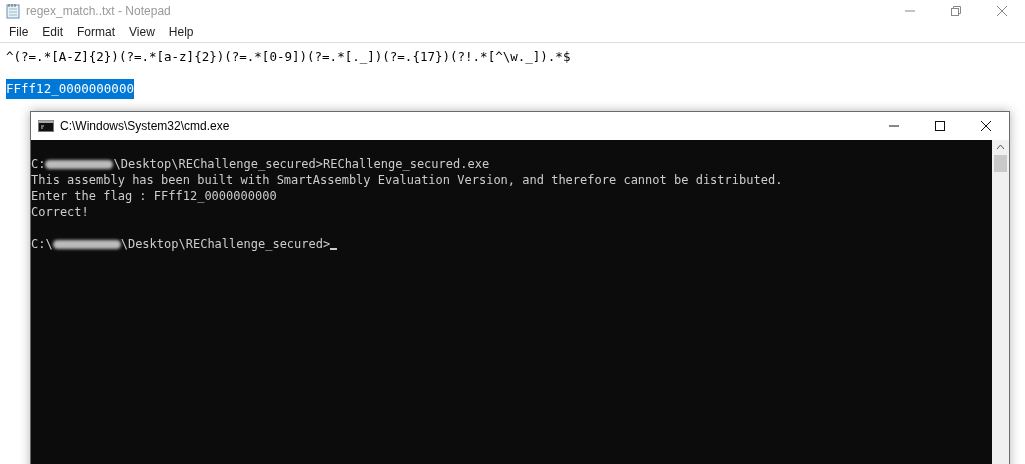  I want to click on window-title: regex_match..txt - Notepad, so click(98, 11).